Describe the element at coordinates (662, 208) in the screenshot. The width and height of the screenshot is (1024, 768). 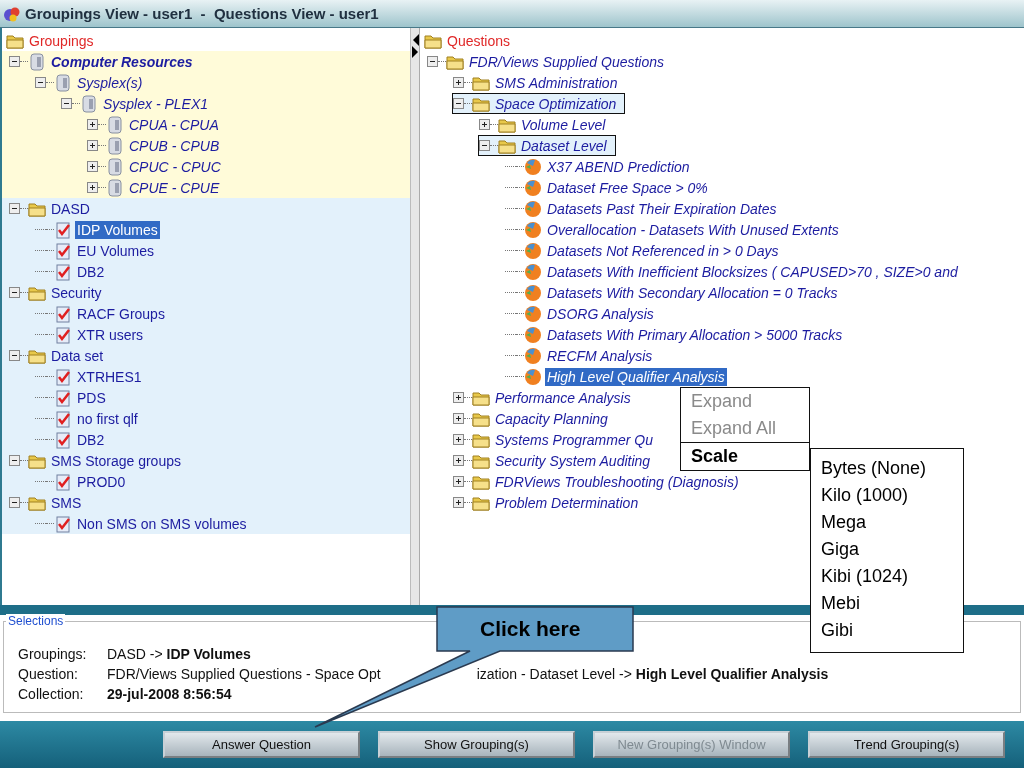
I see `tree-item: Datasets Past Their Expiration Dates` at that location.